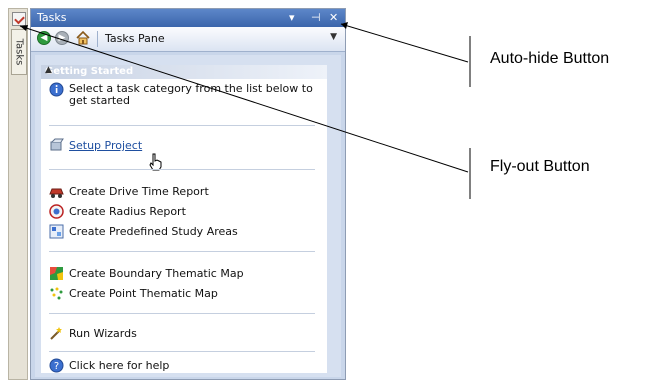 Image resolution: width=670 pixels, height=386 pixels. I want to click on auto-hide-pointer, so click(404, 43).